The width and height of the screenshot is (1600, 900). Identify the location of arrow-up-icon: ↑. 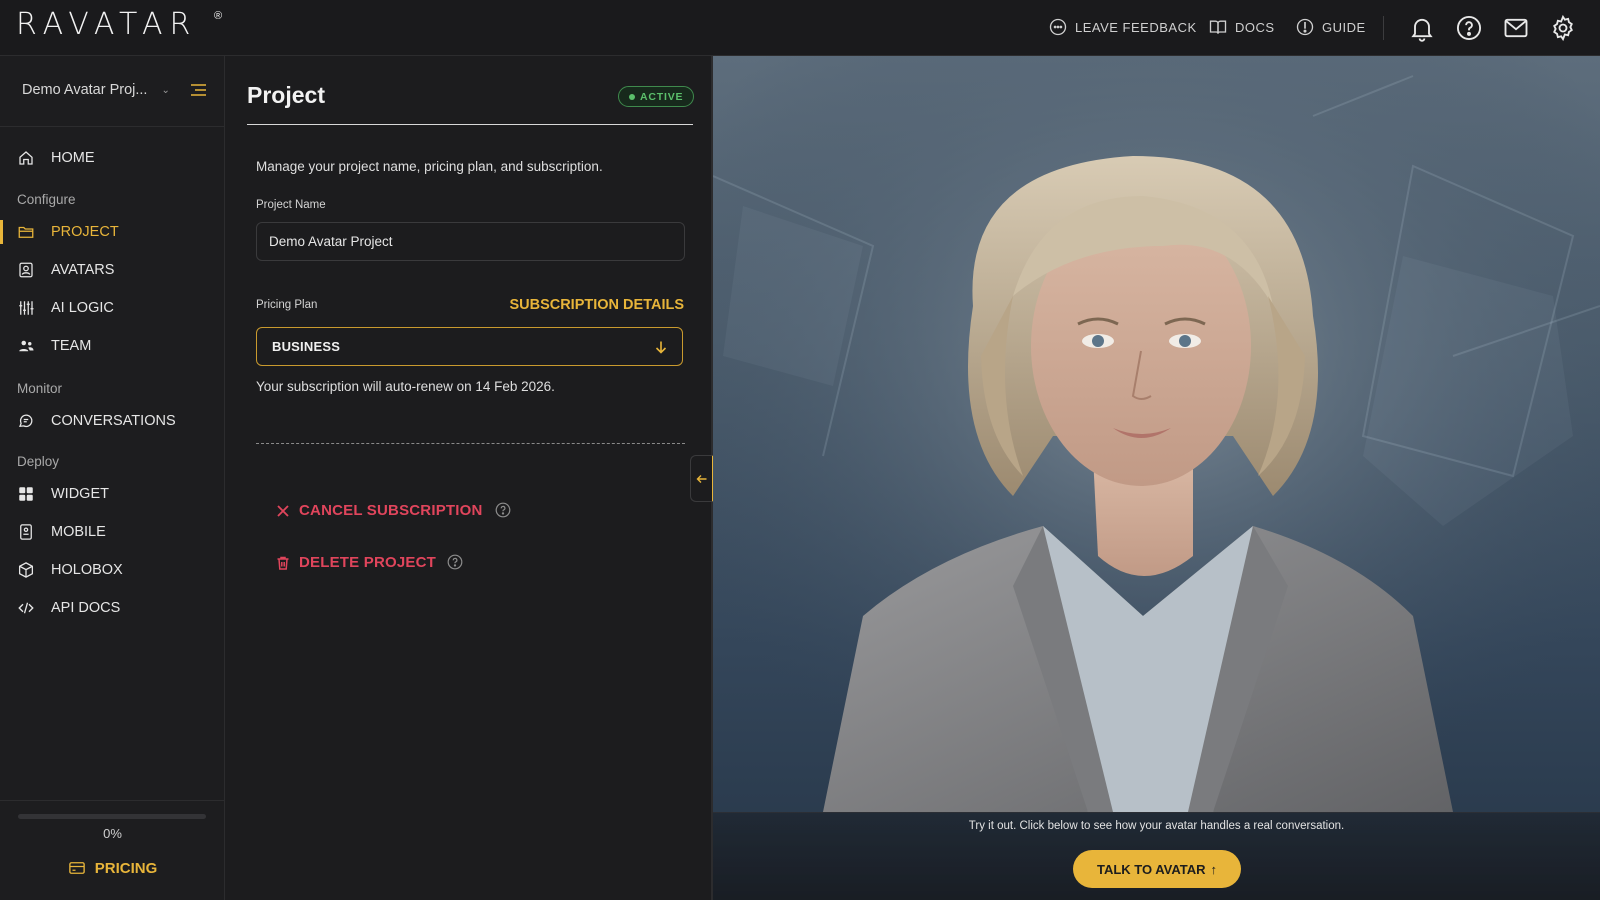
(1214, 869).